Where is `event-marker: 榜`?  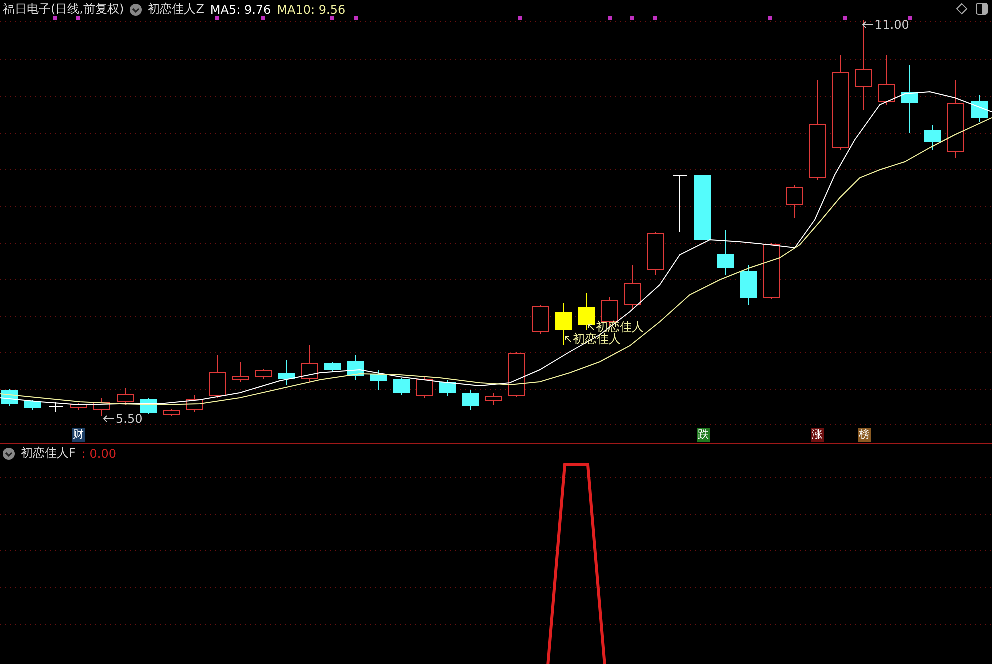
event-marker: 榜 is located at coordinates (864, 435).